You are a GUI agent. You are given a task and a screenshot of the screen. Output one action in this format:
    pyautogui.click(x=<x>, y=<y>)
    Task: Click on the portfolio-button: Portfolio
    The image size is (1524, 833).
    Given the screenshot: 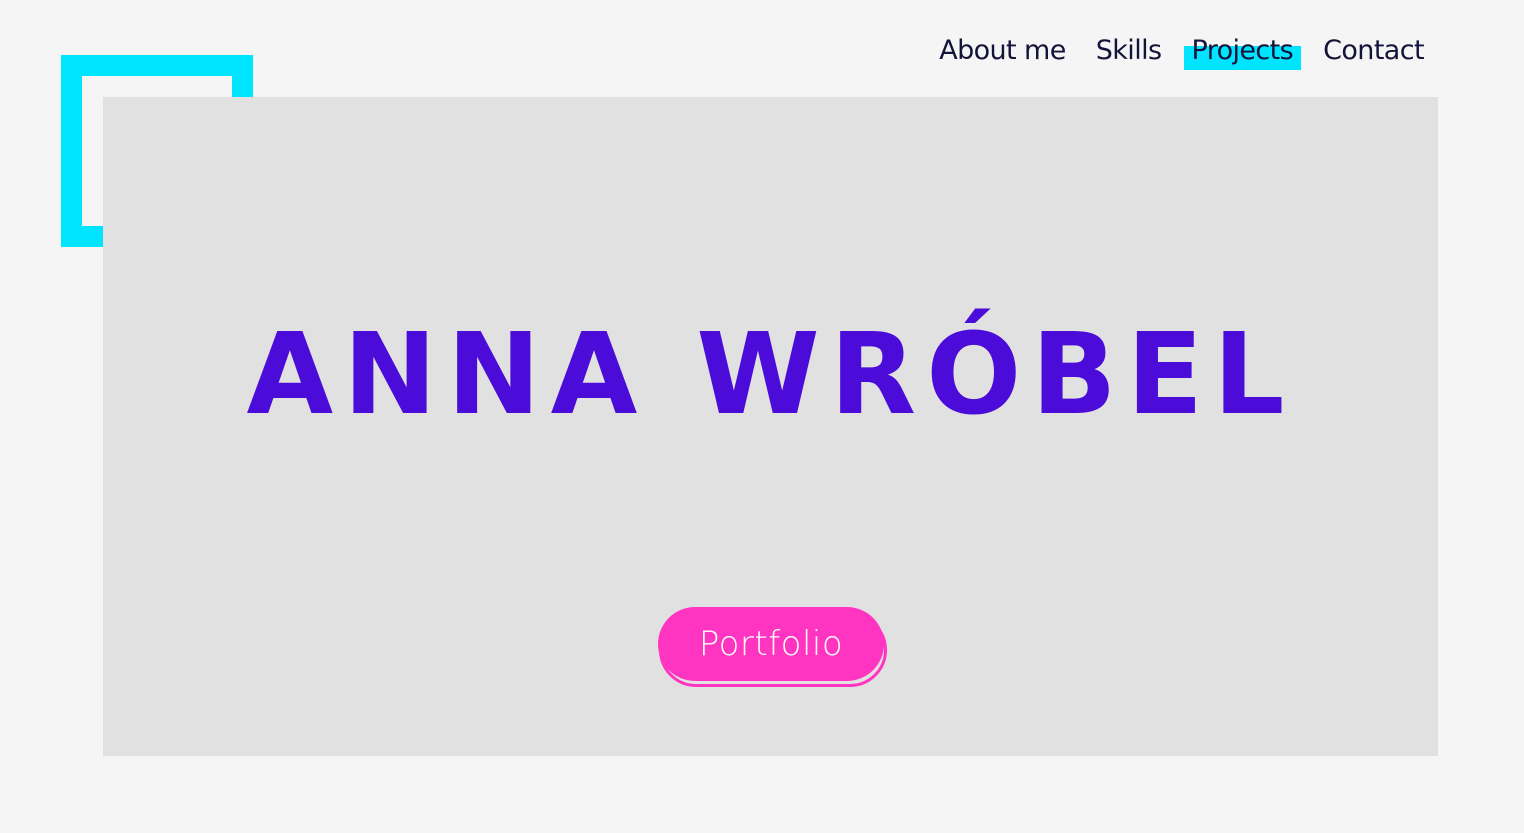 What is the action you would take?
    pyautogui.click(x=771, y=644)
    